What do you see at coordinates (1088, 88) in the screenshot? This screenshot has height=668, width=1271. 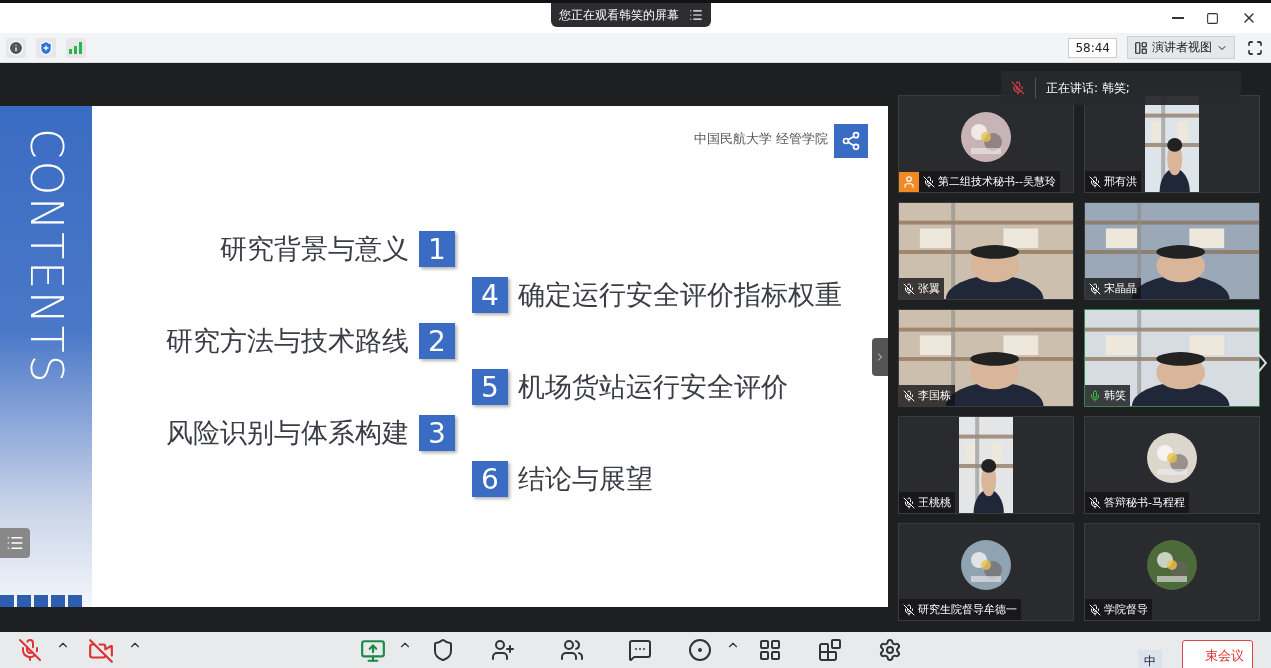 I see `speaking-text: 正在讲话: 韩笑;` at bounding box center [1088, 88].